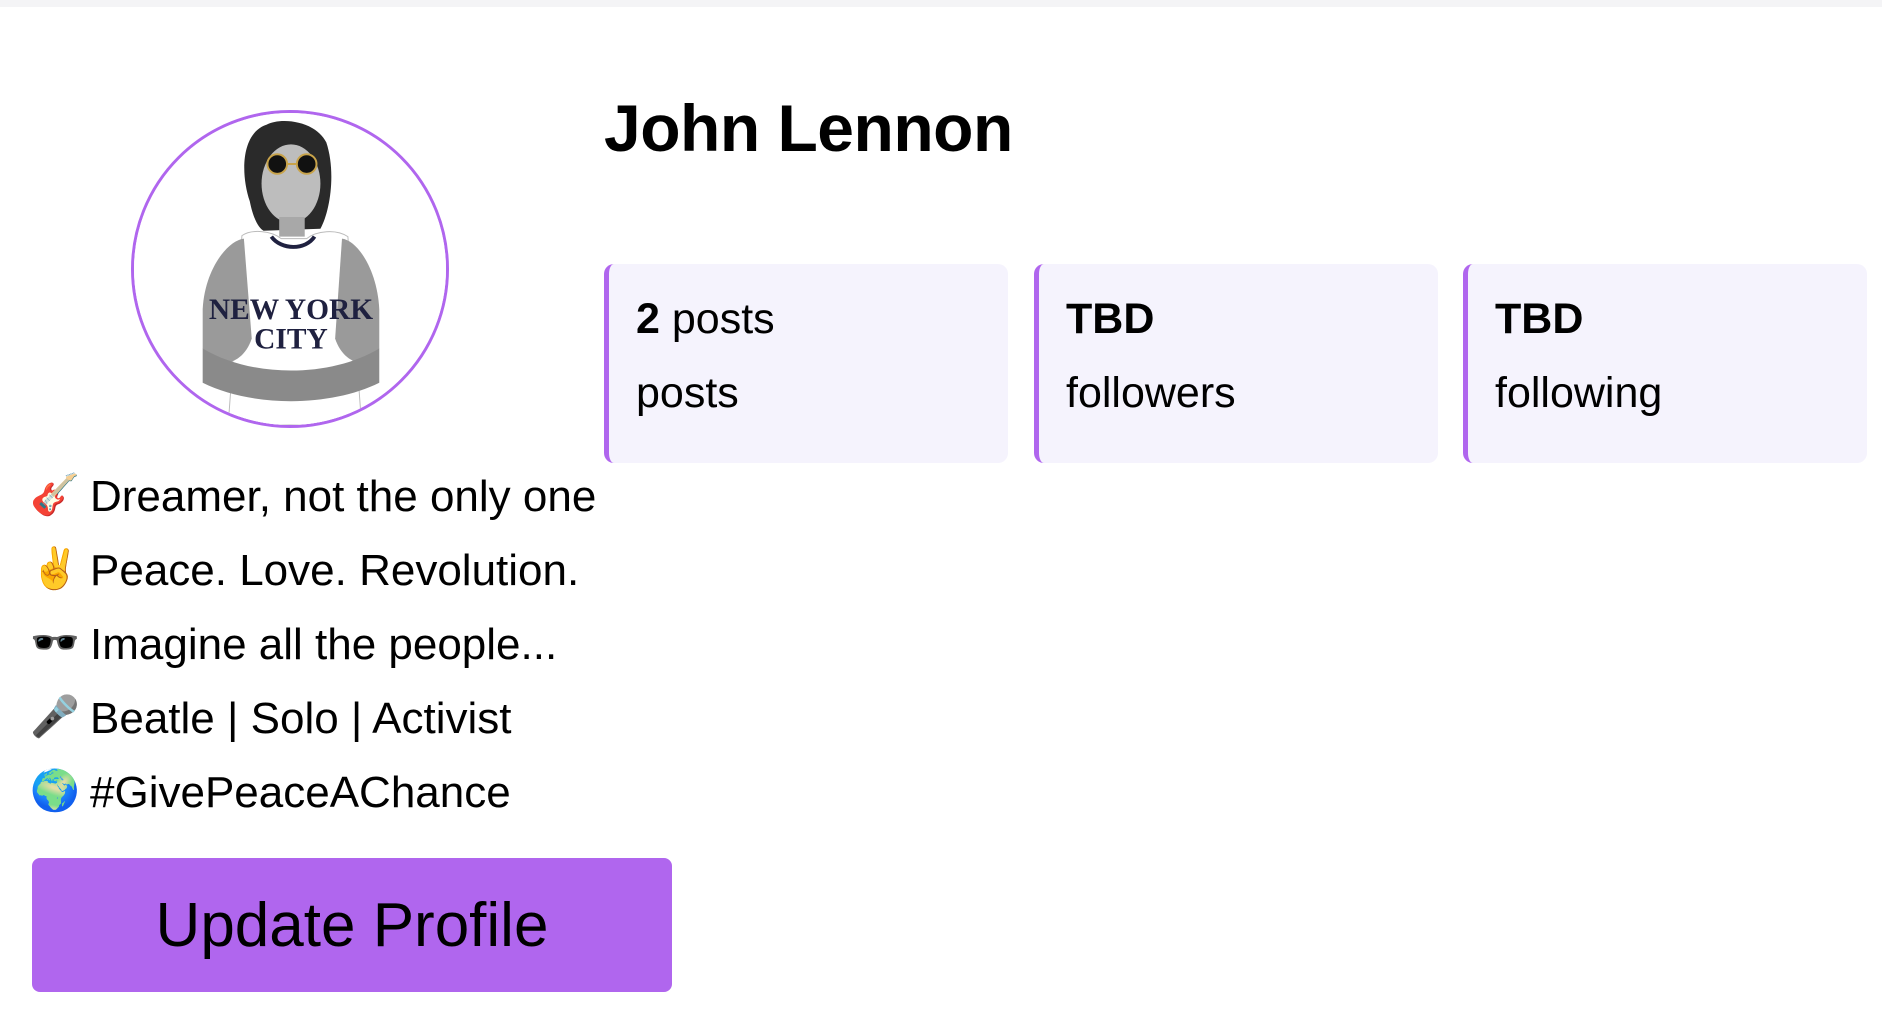  I want to click on update-profile-button: Update Profile, so click(352, 925).